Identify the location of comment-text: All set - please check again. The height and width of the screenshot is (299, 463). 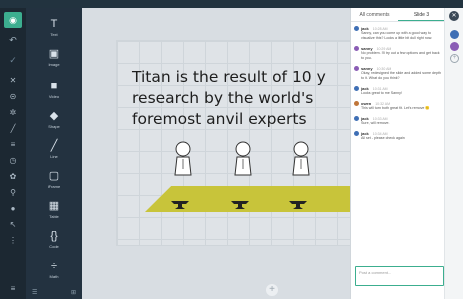
(383, 138).